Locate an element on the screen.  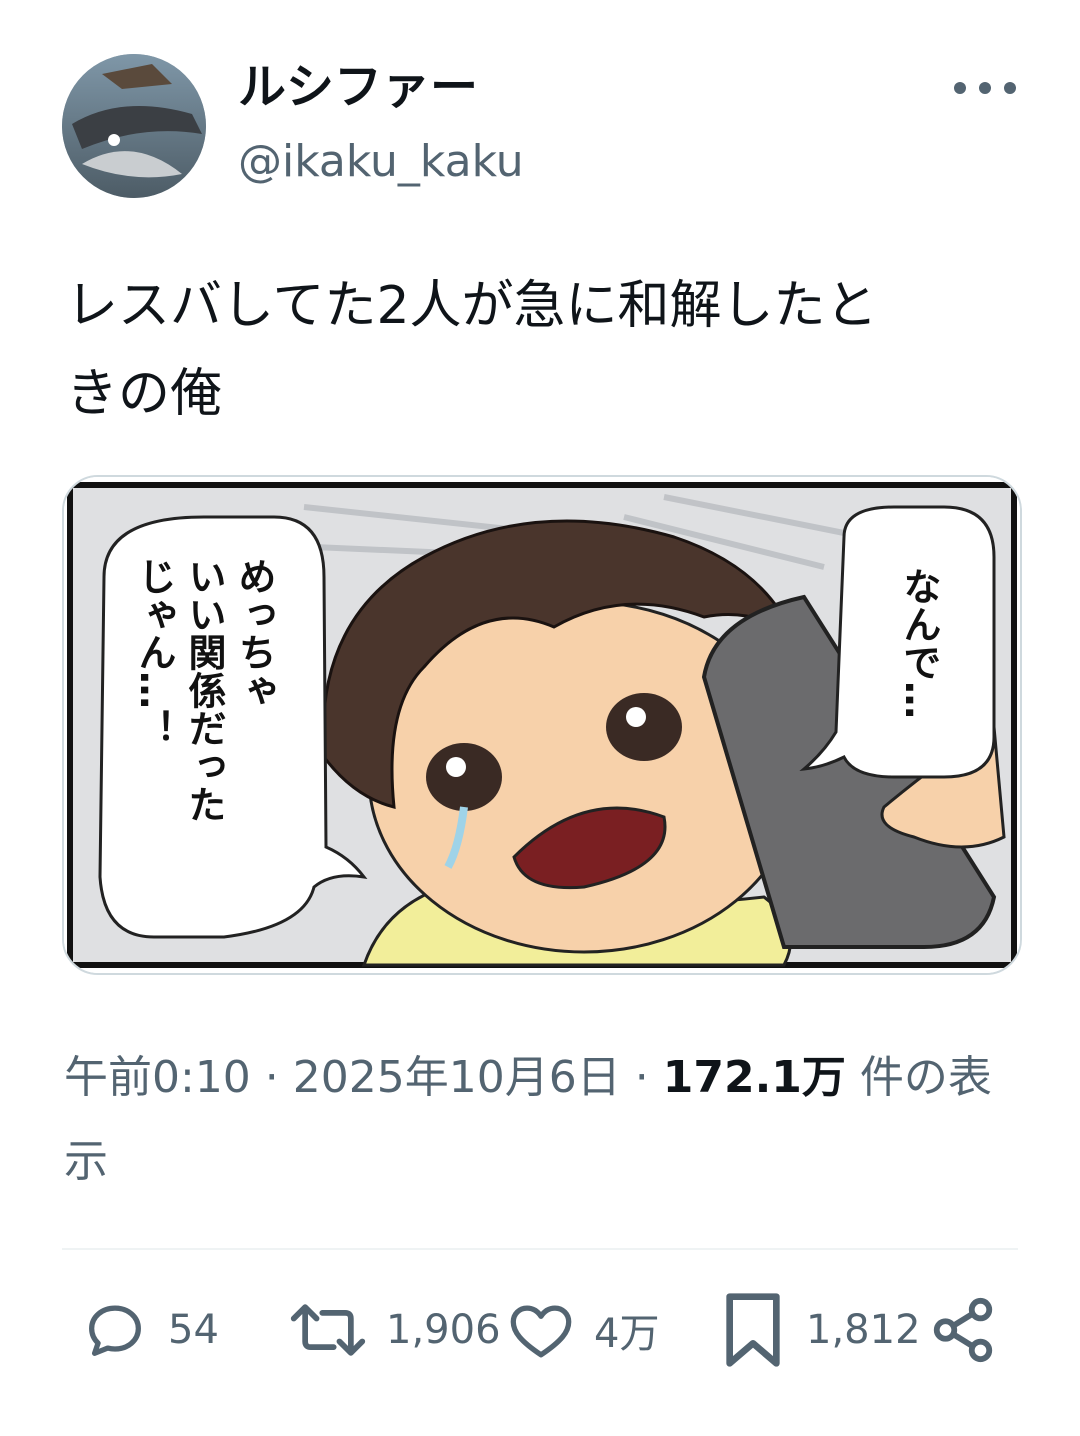
like-icon is located at coordinates (541, 1330).